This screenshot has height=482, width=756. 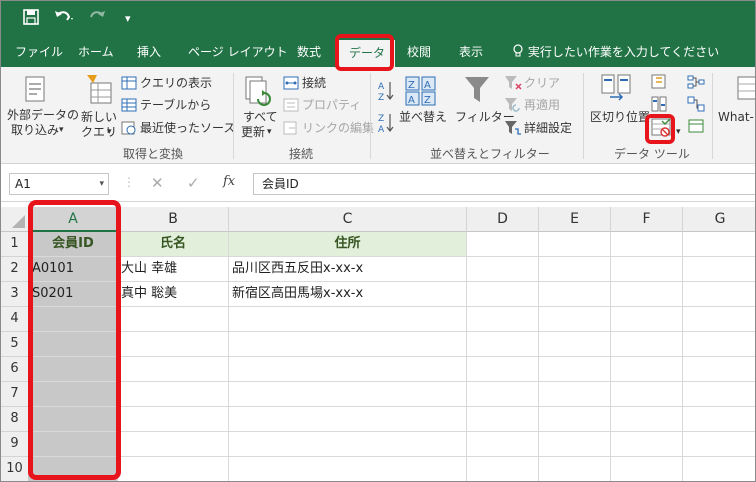 What do you see at coordinates (386, 124) in the screenshot?
I see `sort-descending-icon: ZA` at bounding box center [386, 124].